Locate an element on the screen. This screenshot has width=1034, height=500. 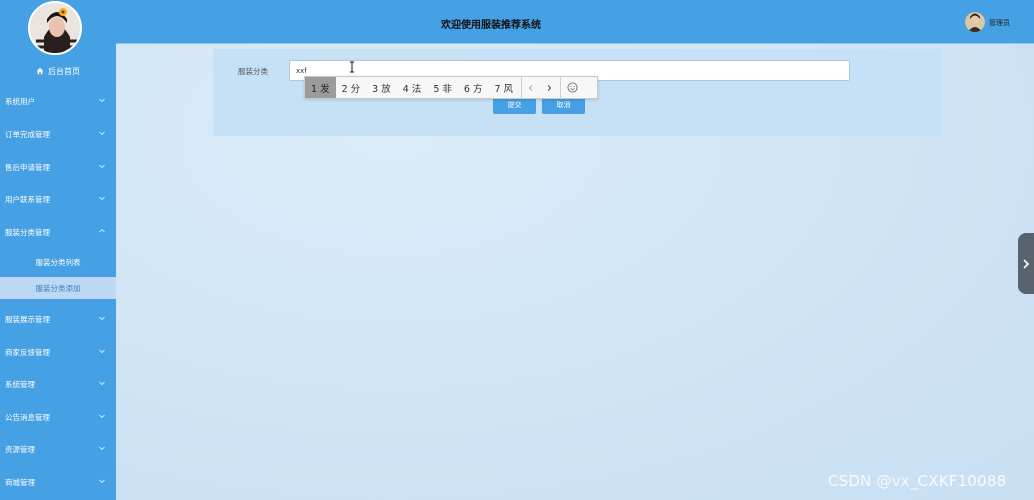
chevron-right-icon is located at coordinates (1026, 263).